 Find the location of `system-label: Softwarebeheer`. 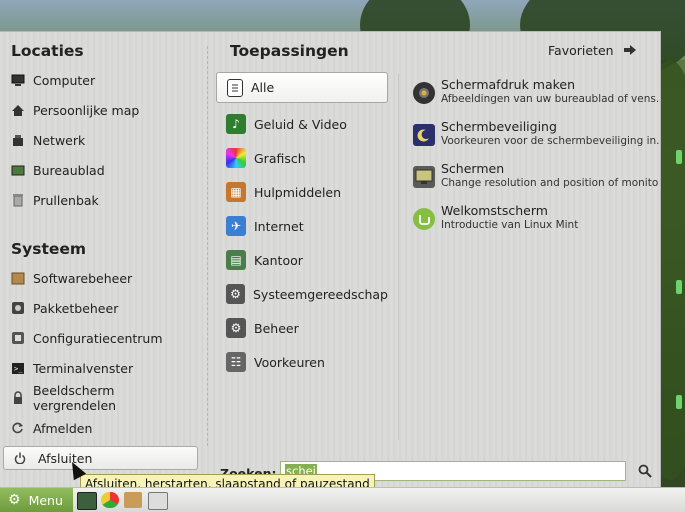

system-label: Softwarebeheer is located at coordinates (83, 278).